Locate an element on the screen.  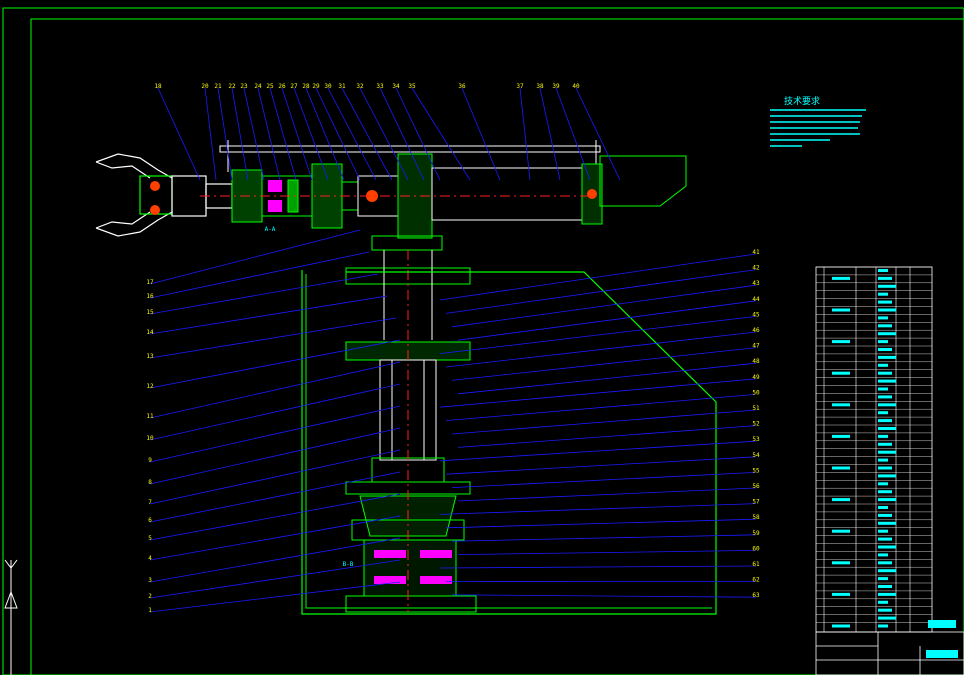
part-label-49: 49 is located at coordinates (756, 377).